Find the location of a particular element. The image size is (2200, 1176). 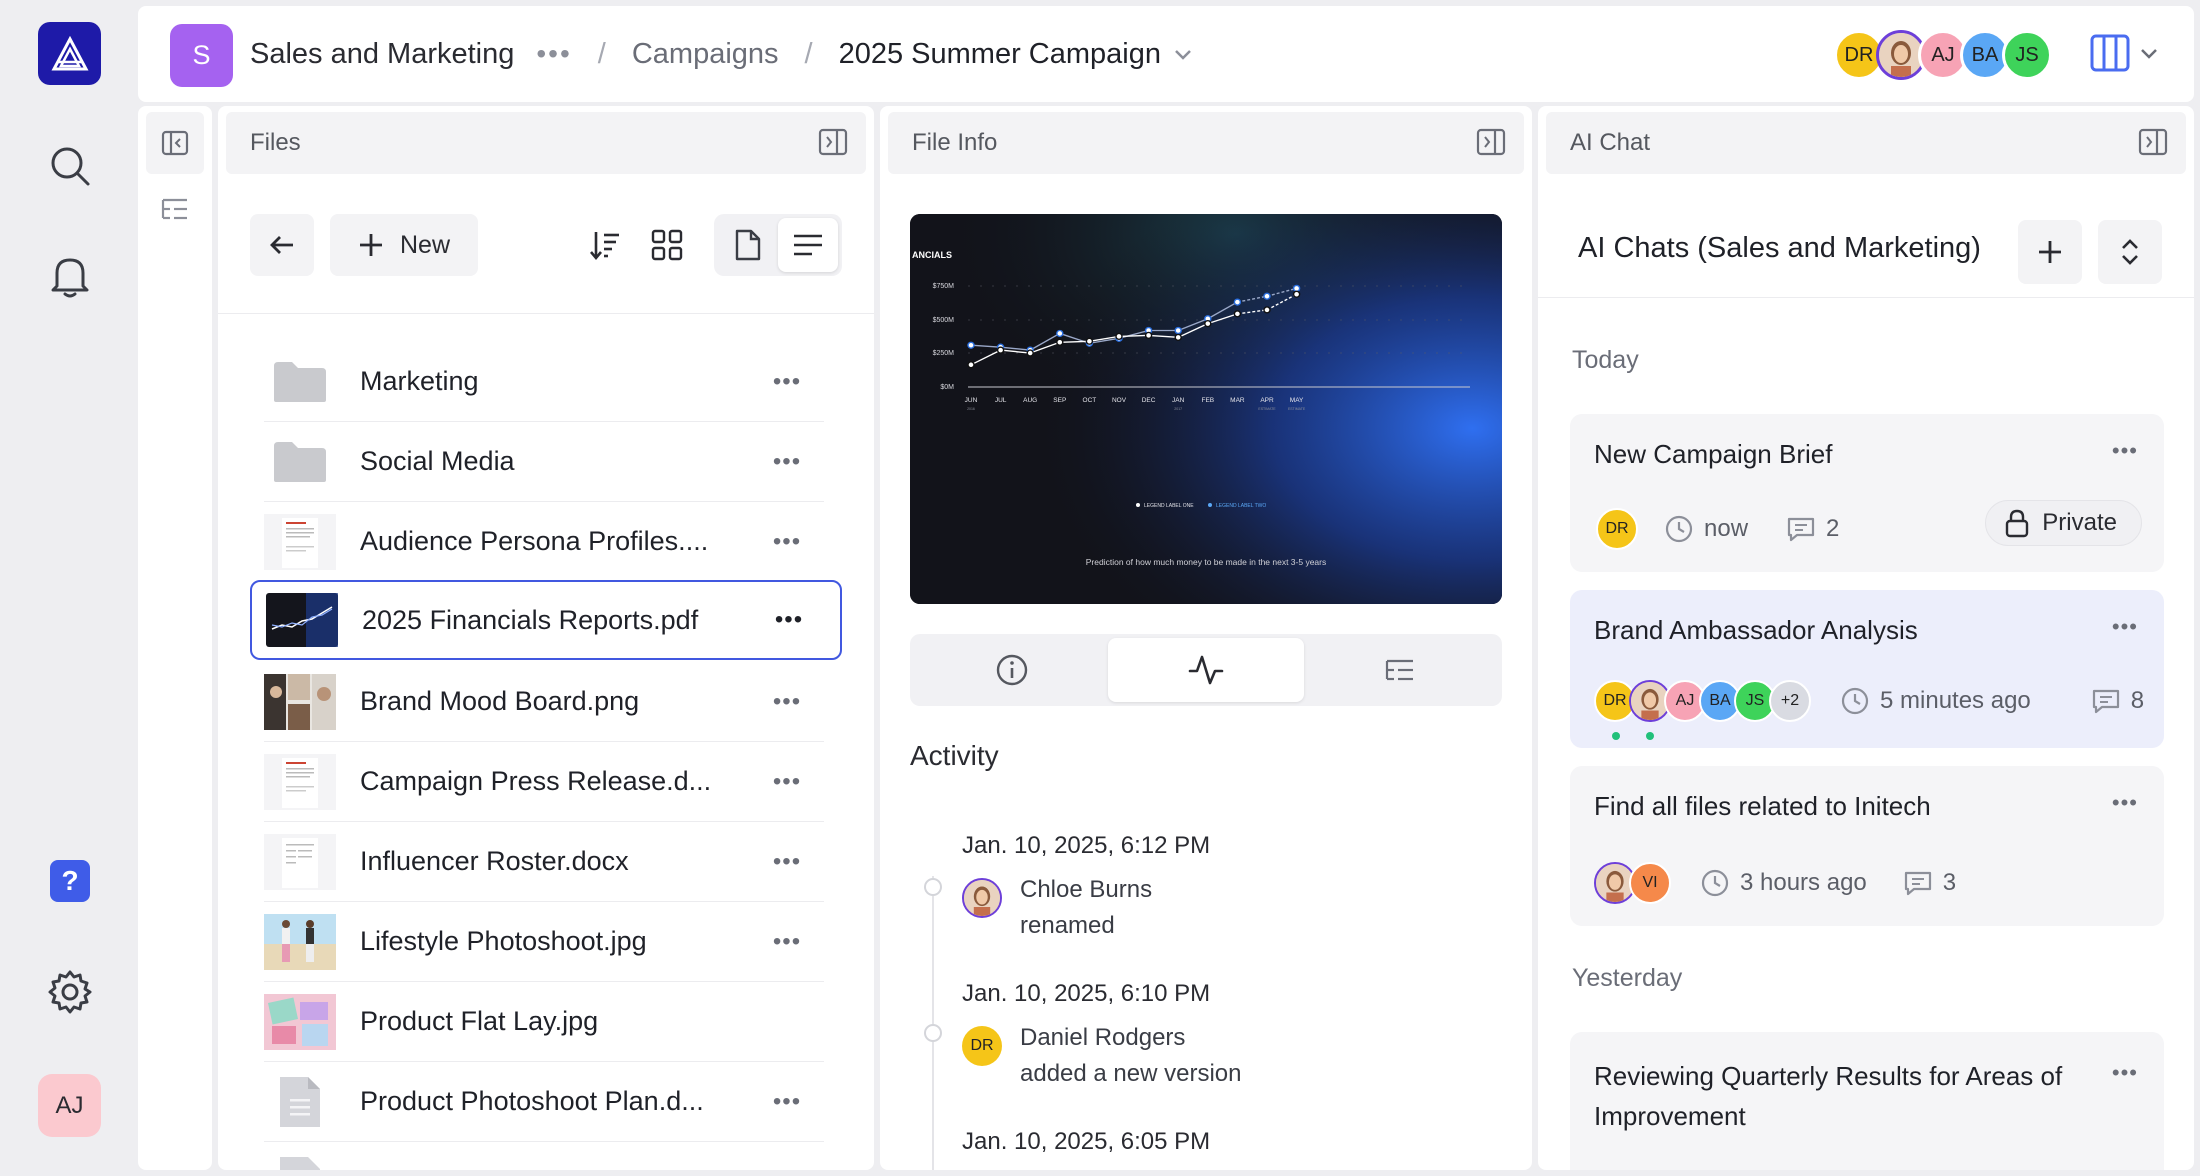

avatar-initials: AJ is located at coordinates (1685, 700).